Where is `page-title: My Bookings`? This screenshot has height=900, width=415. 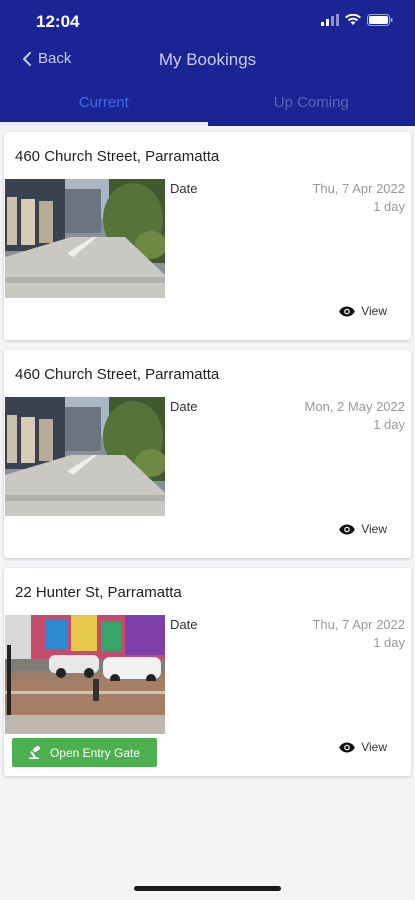 page-title: My Bookings is located at coordinates (207, 59).